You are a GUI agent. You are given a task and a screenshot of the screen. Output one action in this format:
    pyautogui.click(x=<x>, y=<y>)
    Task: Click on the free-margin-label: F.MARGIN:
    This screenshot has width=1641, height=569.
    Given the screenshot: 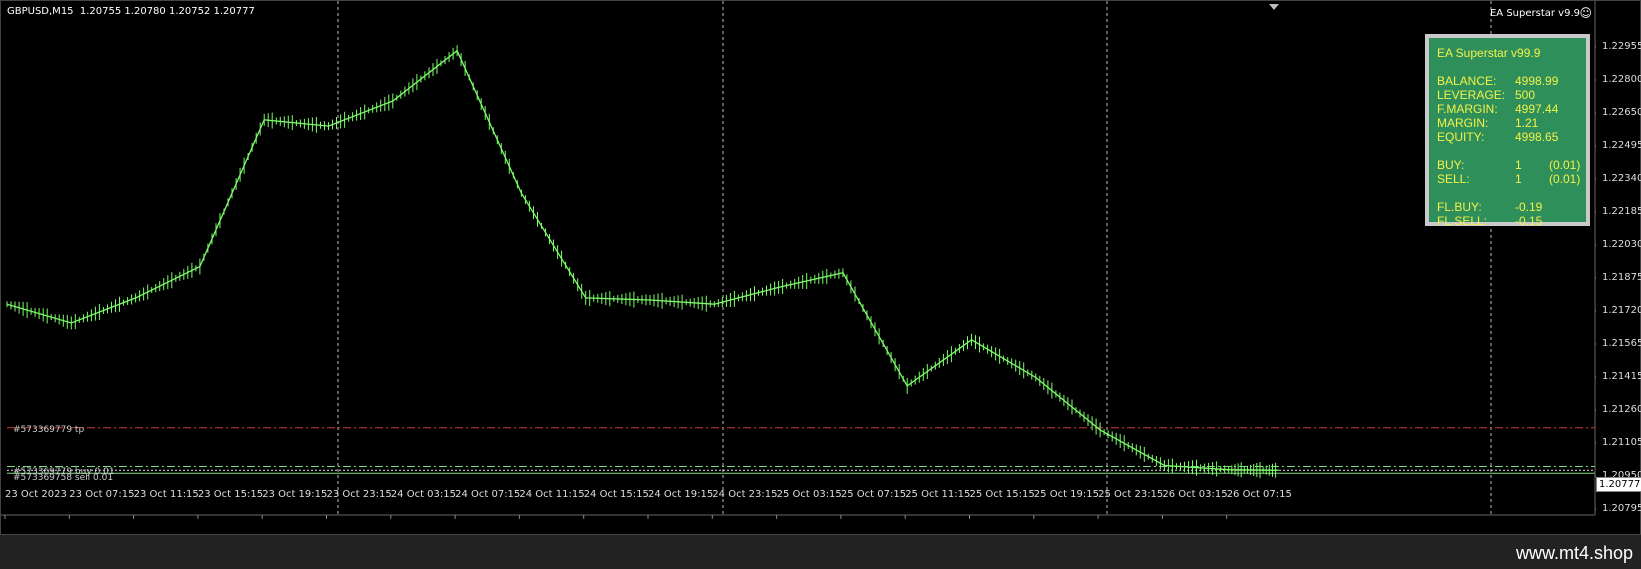 What is the action you would take?
    pyautogui.click(x=1467, y=109)
    